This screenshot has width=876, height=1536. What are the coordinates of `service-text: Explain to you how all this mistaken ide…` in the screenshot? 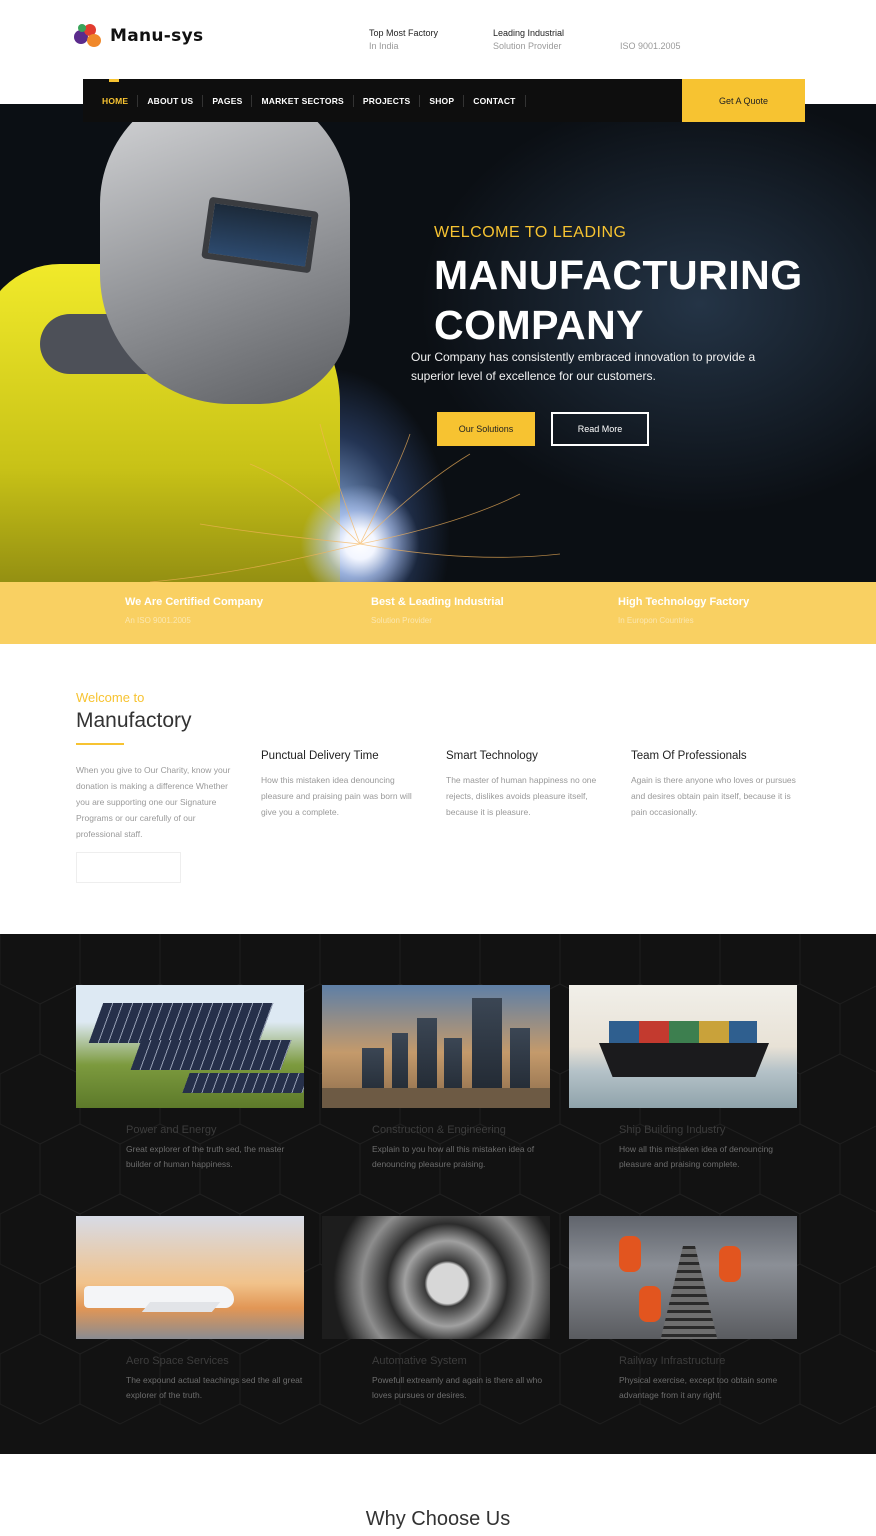 It's located at (453, 1156).